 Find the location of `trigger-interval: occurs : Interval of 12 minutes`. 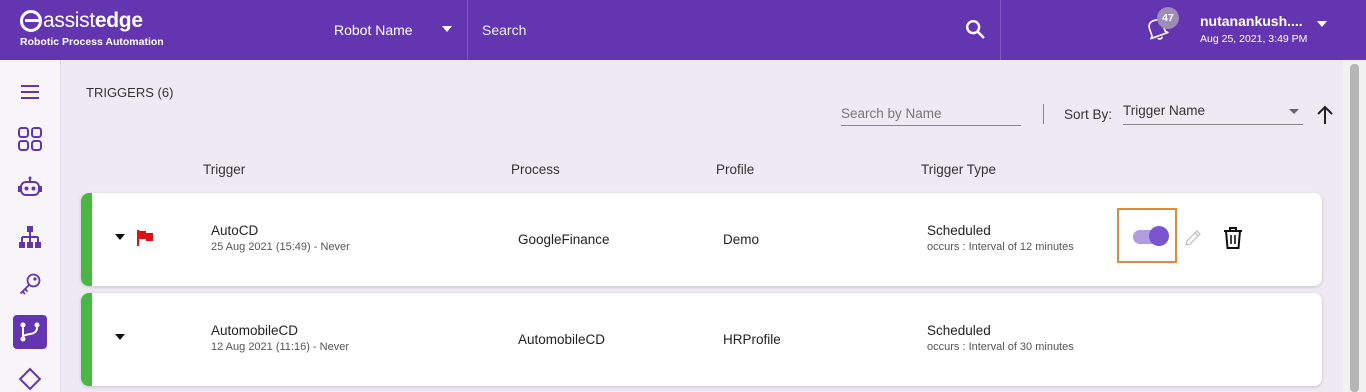

trigger-interval: occurs : Interval of 12 minutes is located at coordinates (1000, 247).